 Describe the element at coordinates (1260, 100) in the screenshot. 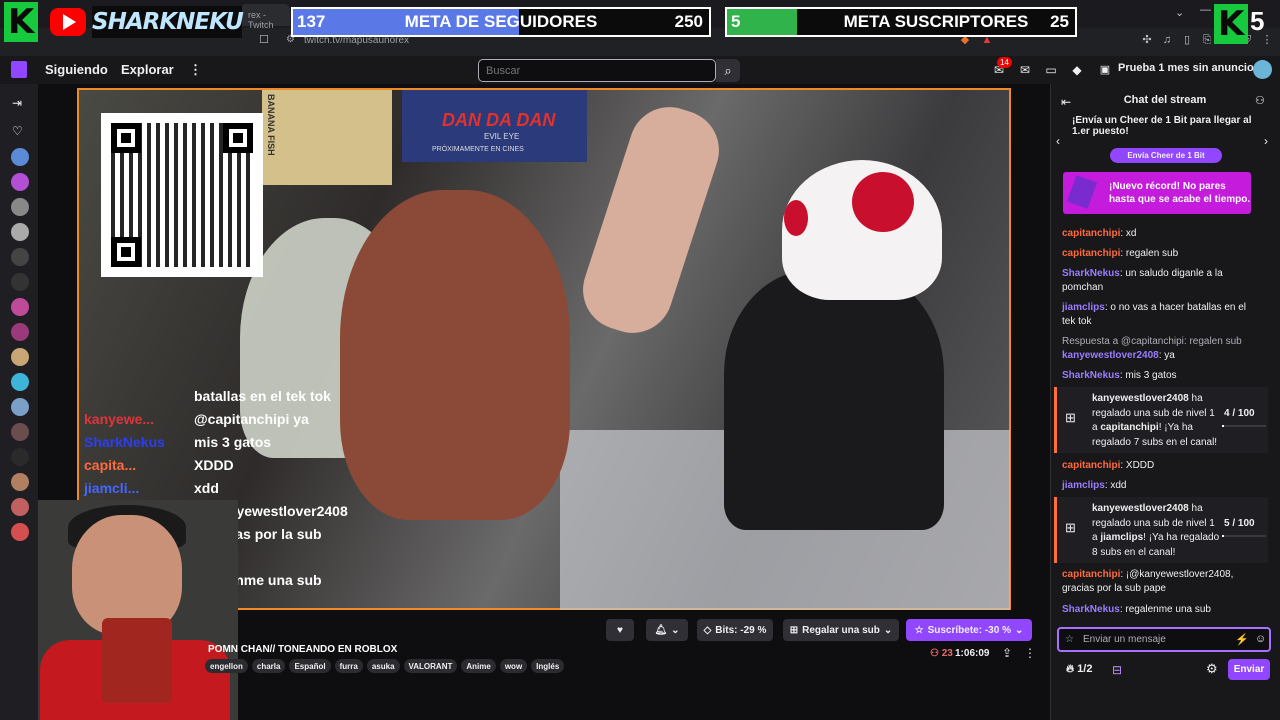

I see `users-icon: ⚇` at that location.